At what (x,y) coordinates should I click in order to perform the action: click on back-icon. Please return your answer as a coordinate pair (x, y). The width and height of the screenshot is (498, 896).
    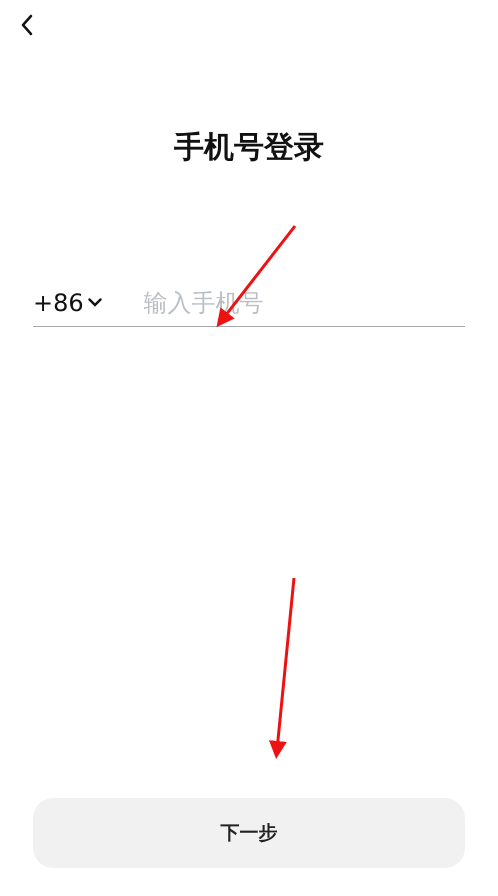
    Looking at the image, I should click on (27, 25).